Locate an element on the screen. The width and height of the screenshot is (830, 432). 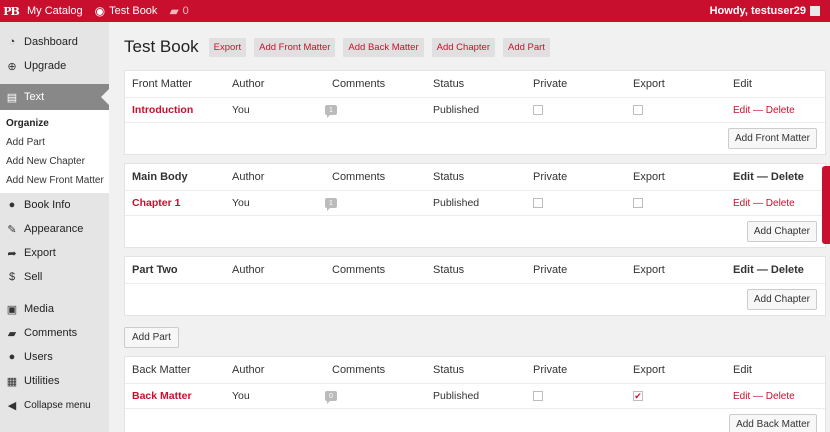
export-checkbox: ✔ is located at coordinates (638, 396).